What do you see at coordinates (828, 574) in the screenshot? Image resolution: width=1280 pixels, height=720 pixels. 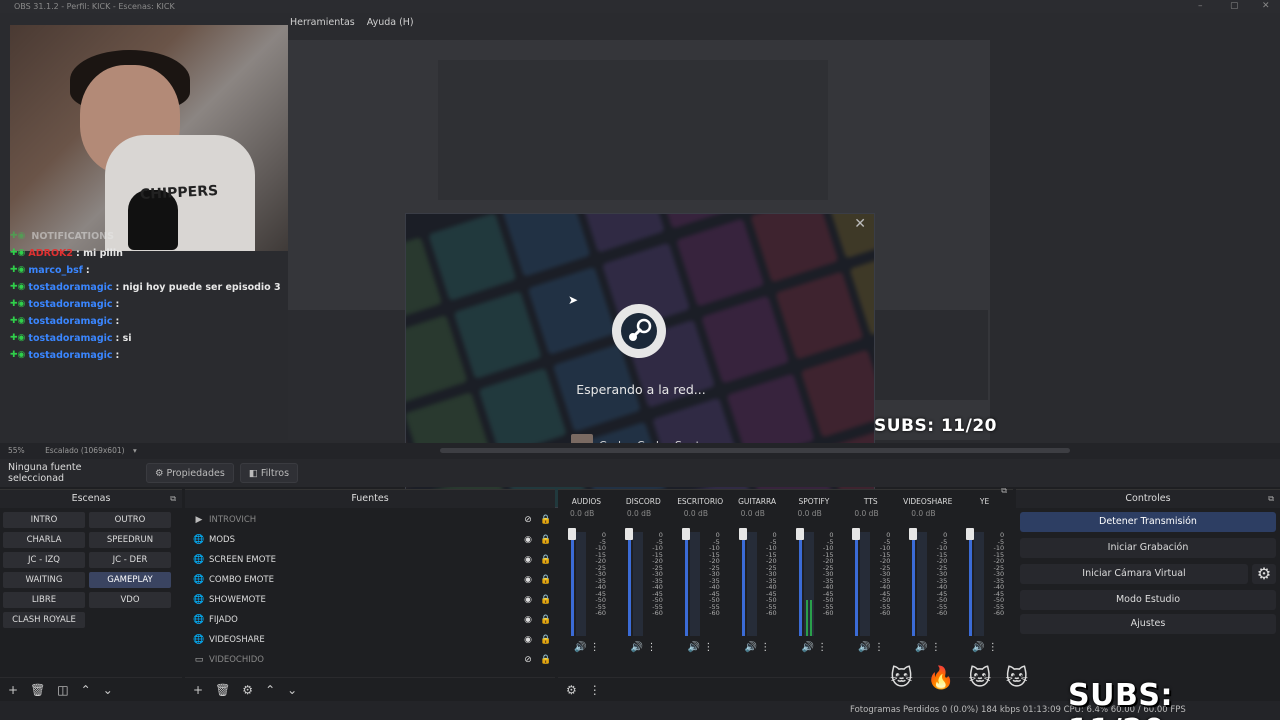 I see `meter-scale: 0 -5 -10 -15 -20 -25 -30 -35 -40 -45 -50 -55 -60` at bounding box center [828, 574].